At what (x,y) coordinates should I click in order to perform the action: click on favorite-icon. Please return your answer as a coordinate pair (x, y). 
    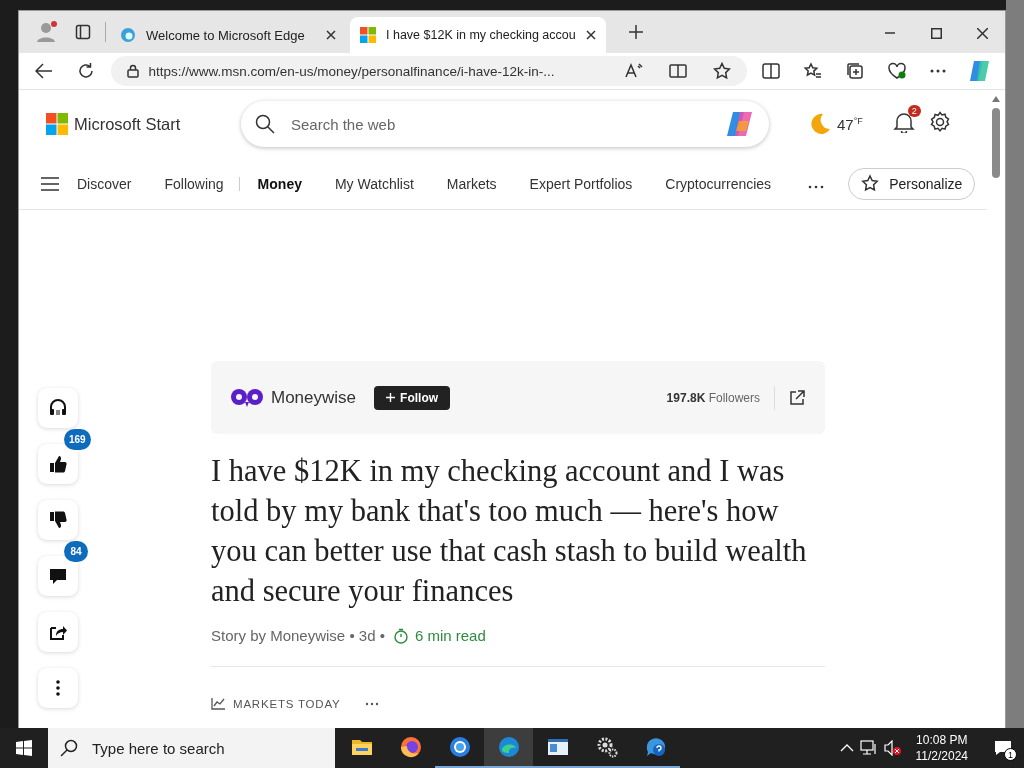
    Looking at the image, I should click on (721, 71).